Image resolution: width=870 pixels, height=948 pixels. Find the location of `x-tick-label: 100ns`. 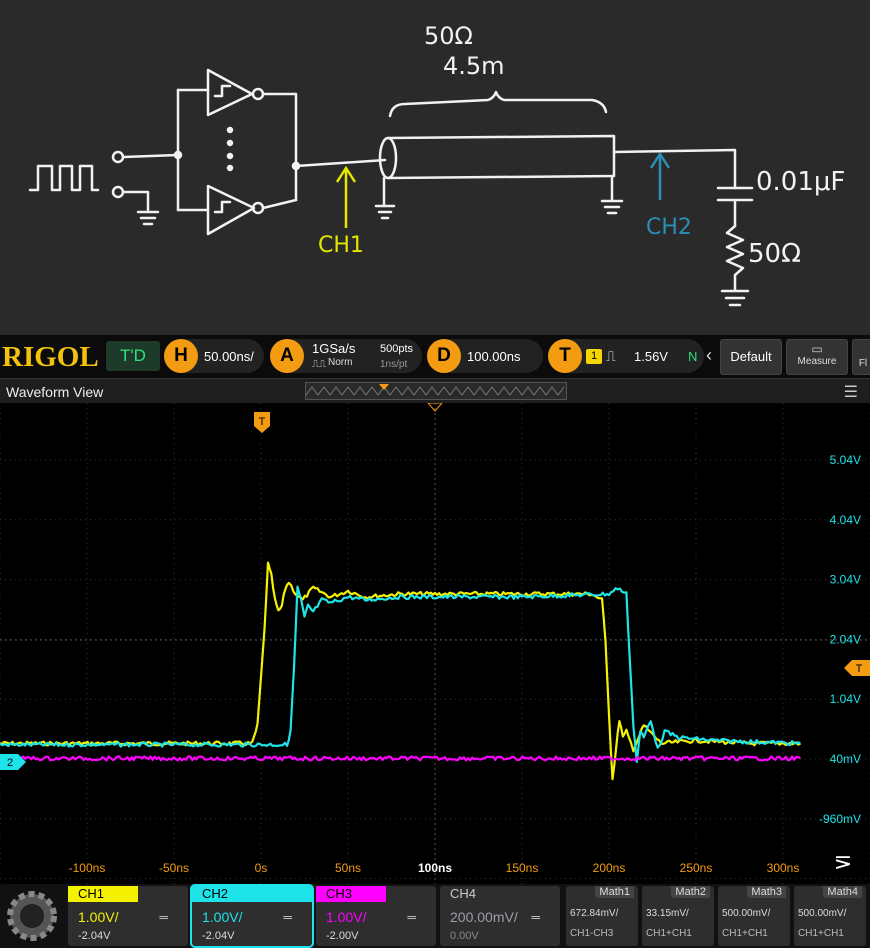

x-tick-label: 100ns is located at coordinates (435, 868).